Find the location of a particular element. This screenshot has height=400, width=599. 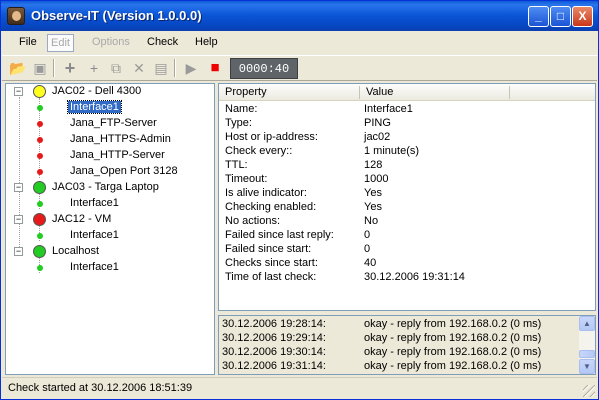

elapsed-timer: 0000:40 is located at coordinates (264, 68).